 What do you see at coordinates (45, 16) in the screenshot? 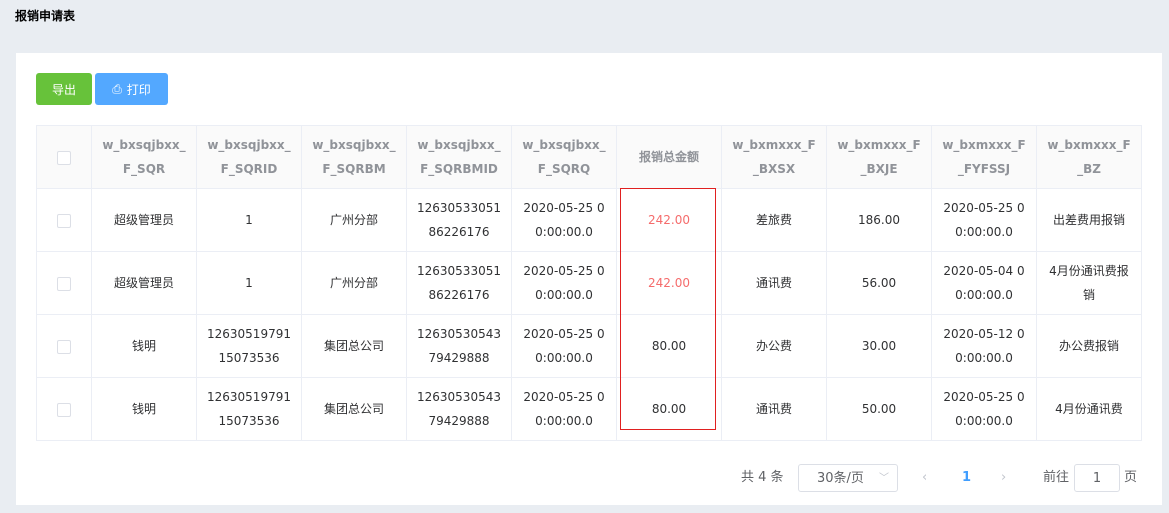
I see `page-title: 报销申请表` at bounding box center [45, 16].